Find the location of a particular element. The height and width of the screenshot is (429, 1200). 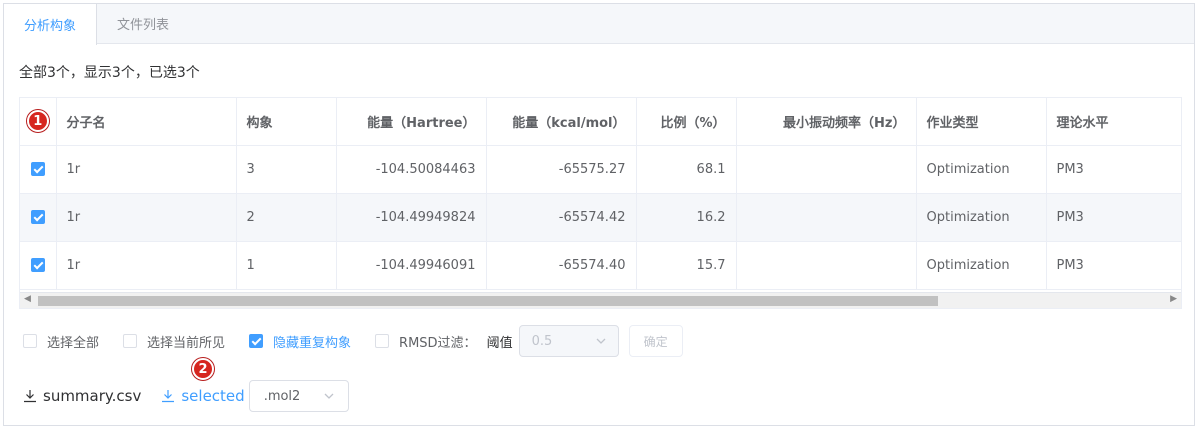

threshold-label: 阈值 is located at coordinates (499, 343).